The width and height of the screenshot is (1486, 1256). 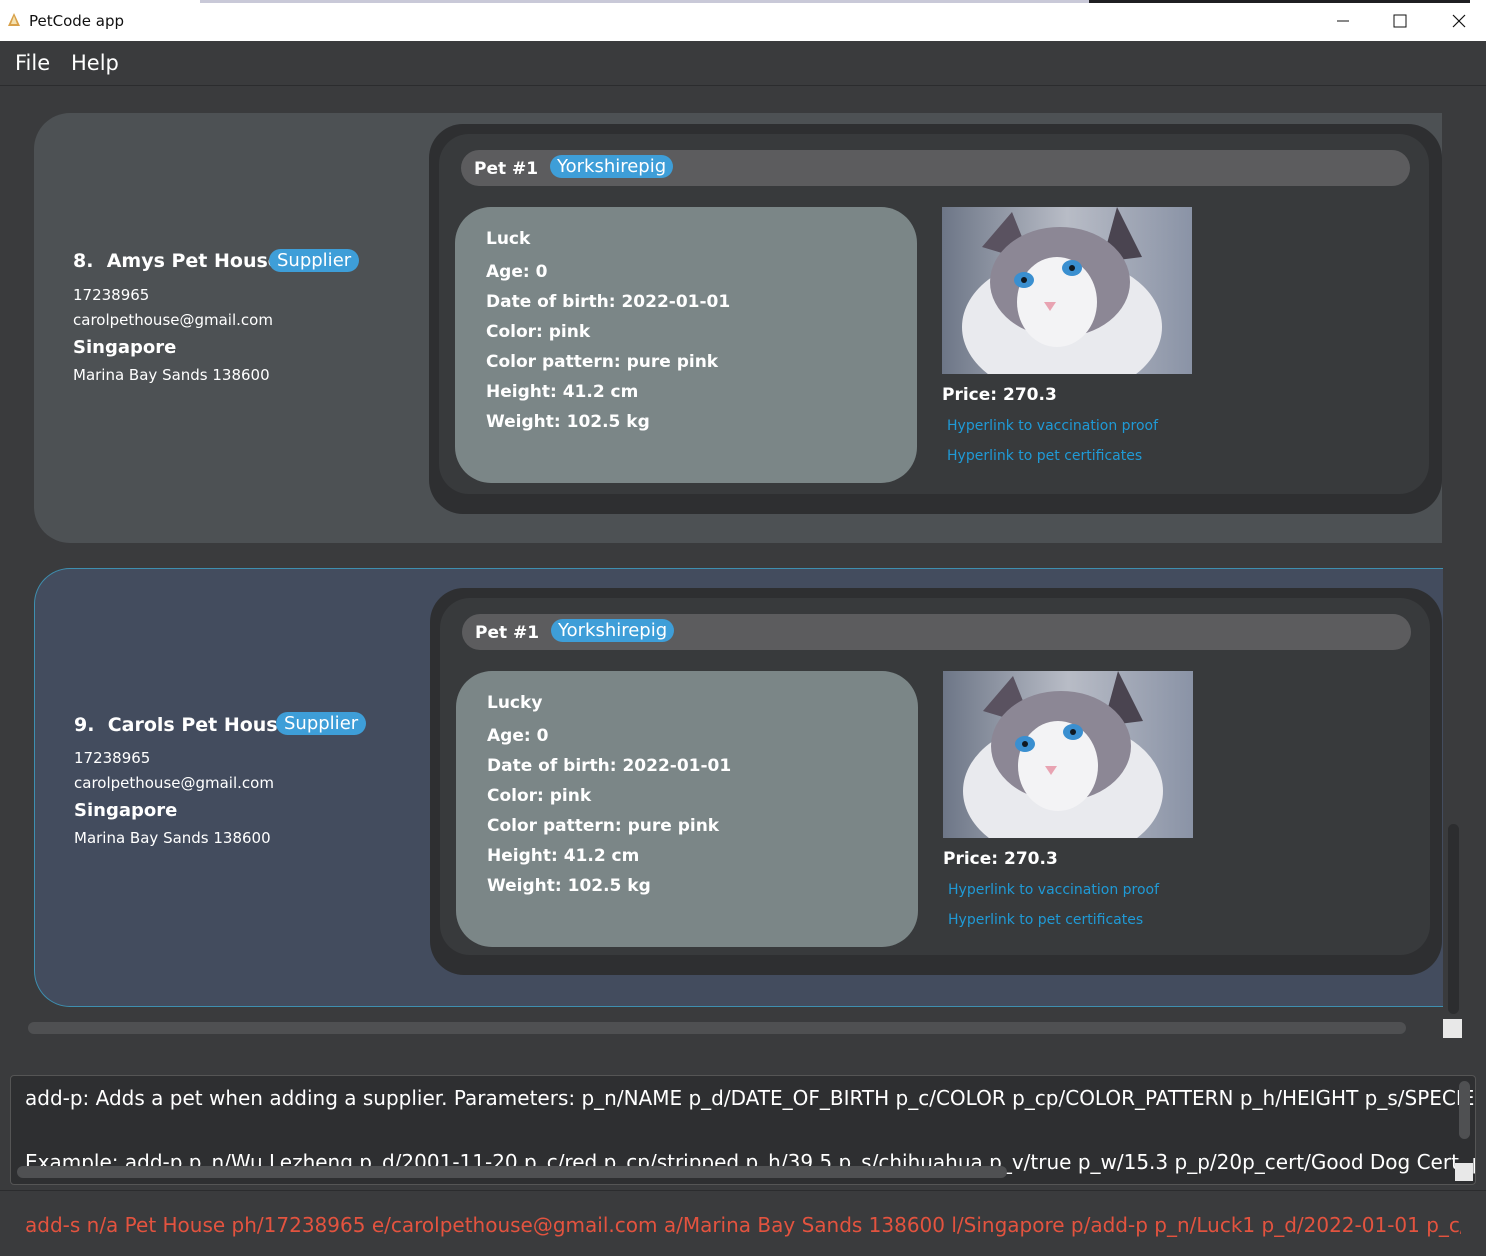 What do you see at coordinates (193, 261) in the screenshot?
I see `supplier-name-text: Amys Pet House` at bounding box center [193, 261].